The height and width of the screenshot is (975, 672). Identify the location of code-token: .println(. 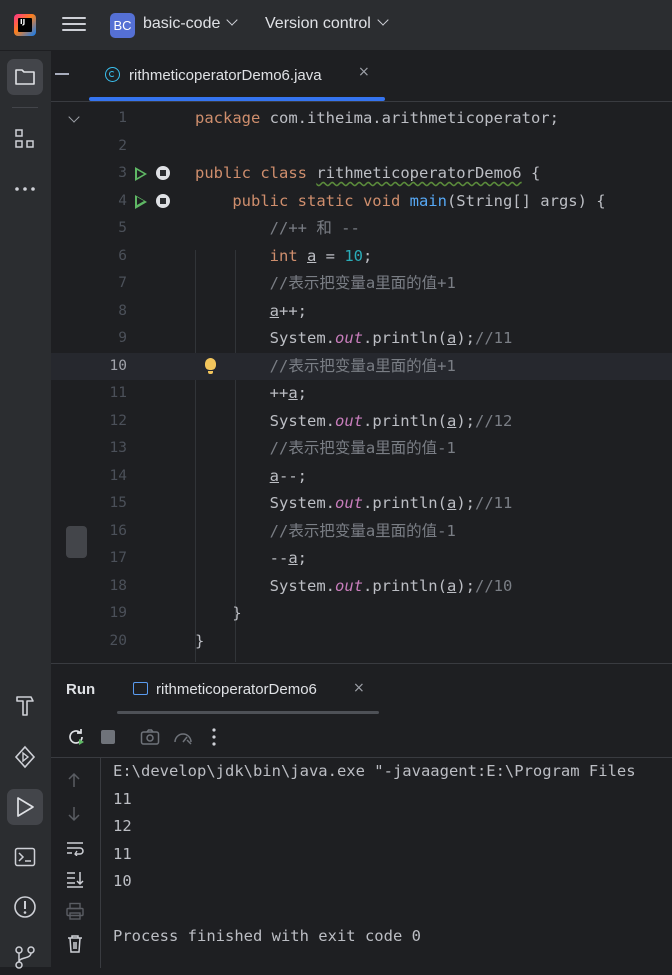
(404, 585).